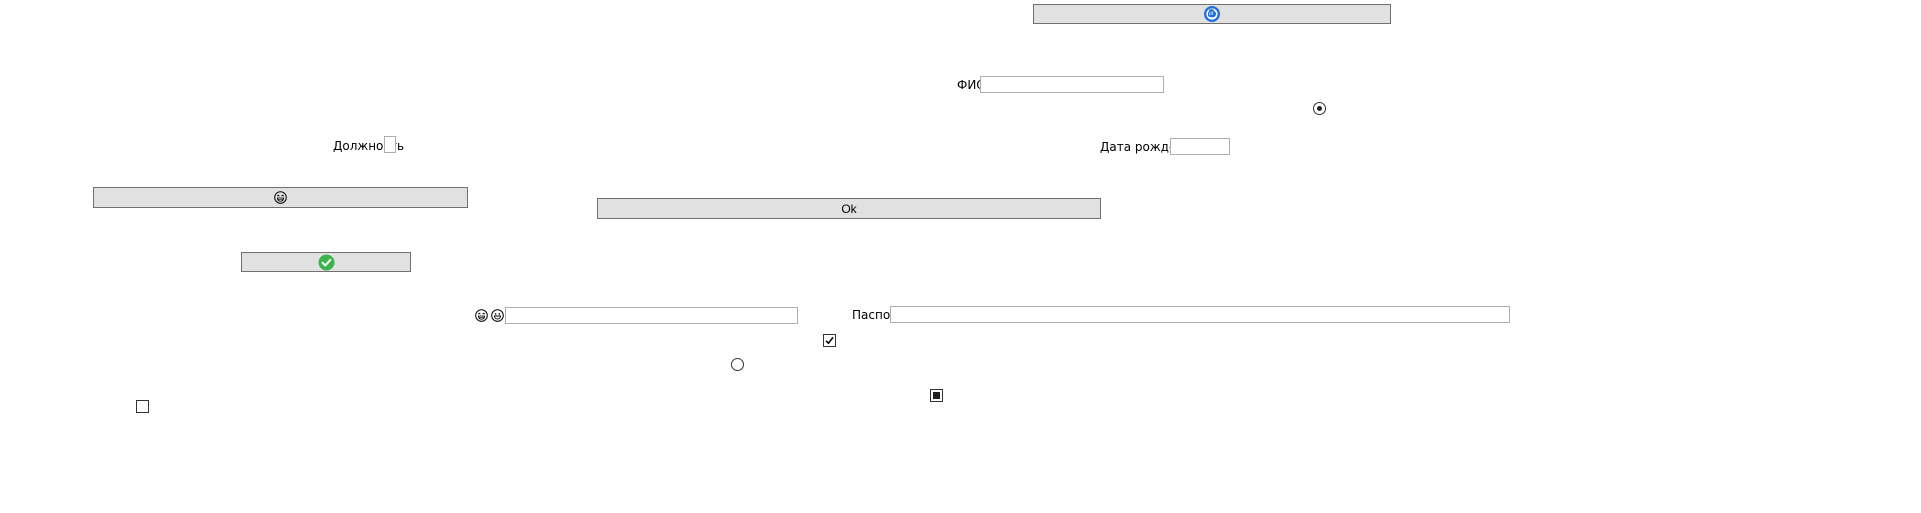  I want to click on check-circle-icon, so click(326, 262).